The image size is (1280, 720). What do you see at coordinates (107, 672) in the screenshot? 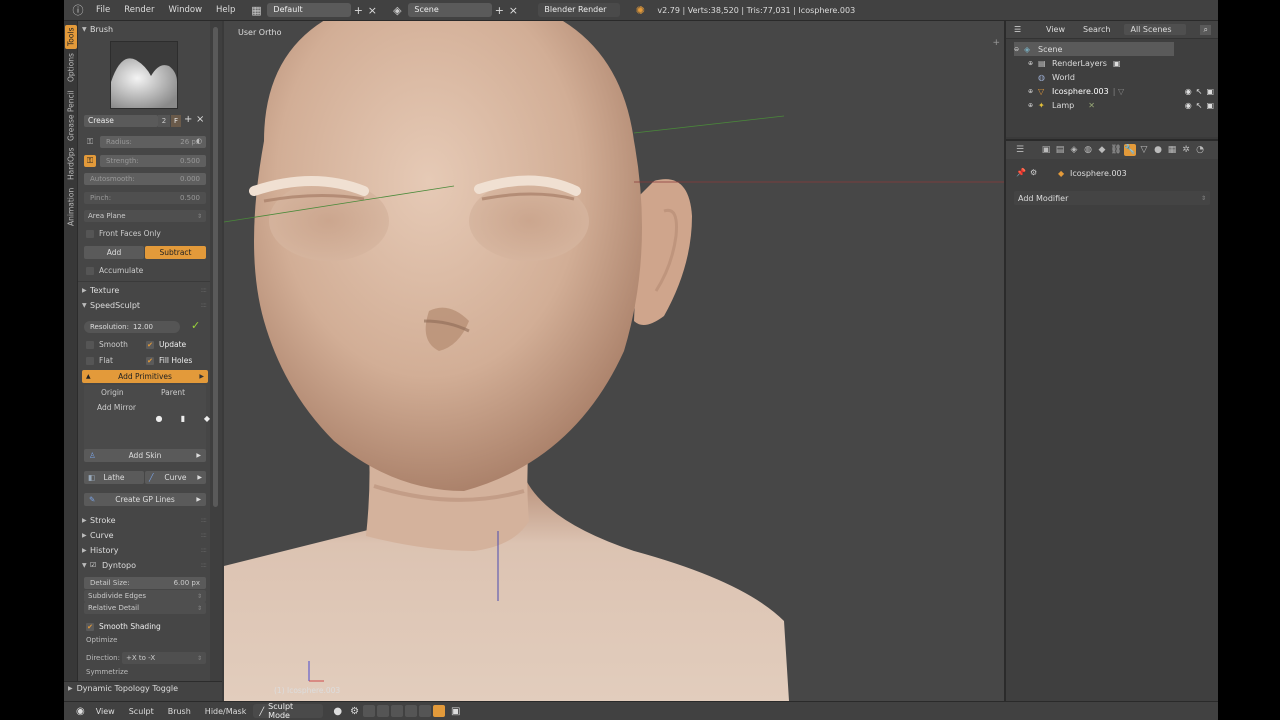
I see `symmetrize-button: Symmetrize` at bounding box center [107, 672].